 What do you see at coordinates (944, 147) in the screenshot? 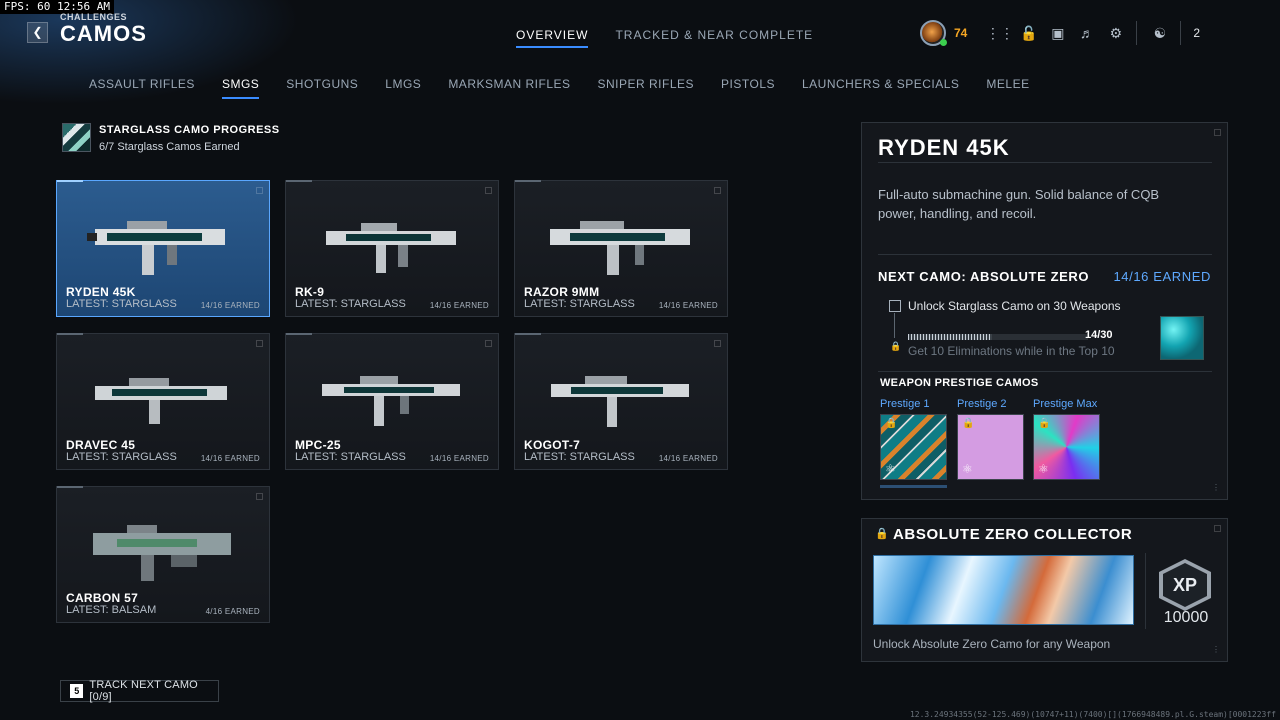
I see `detail-weapon-name: RYDEN 45K` at bounding box center [944, 147].